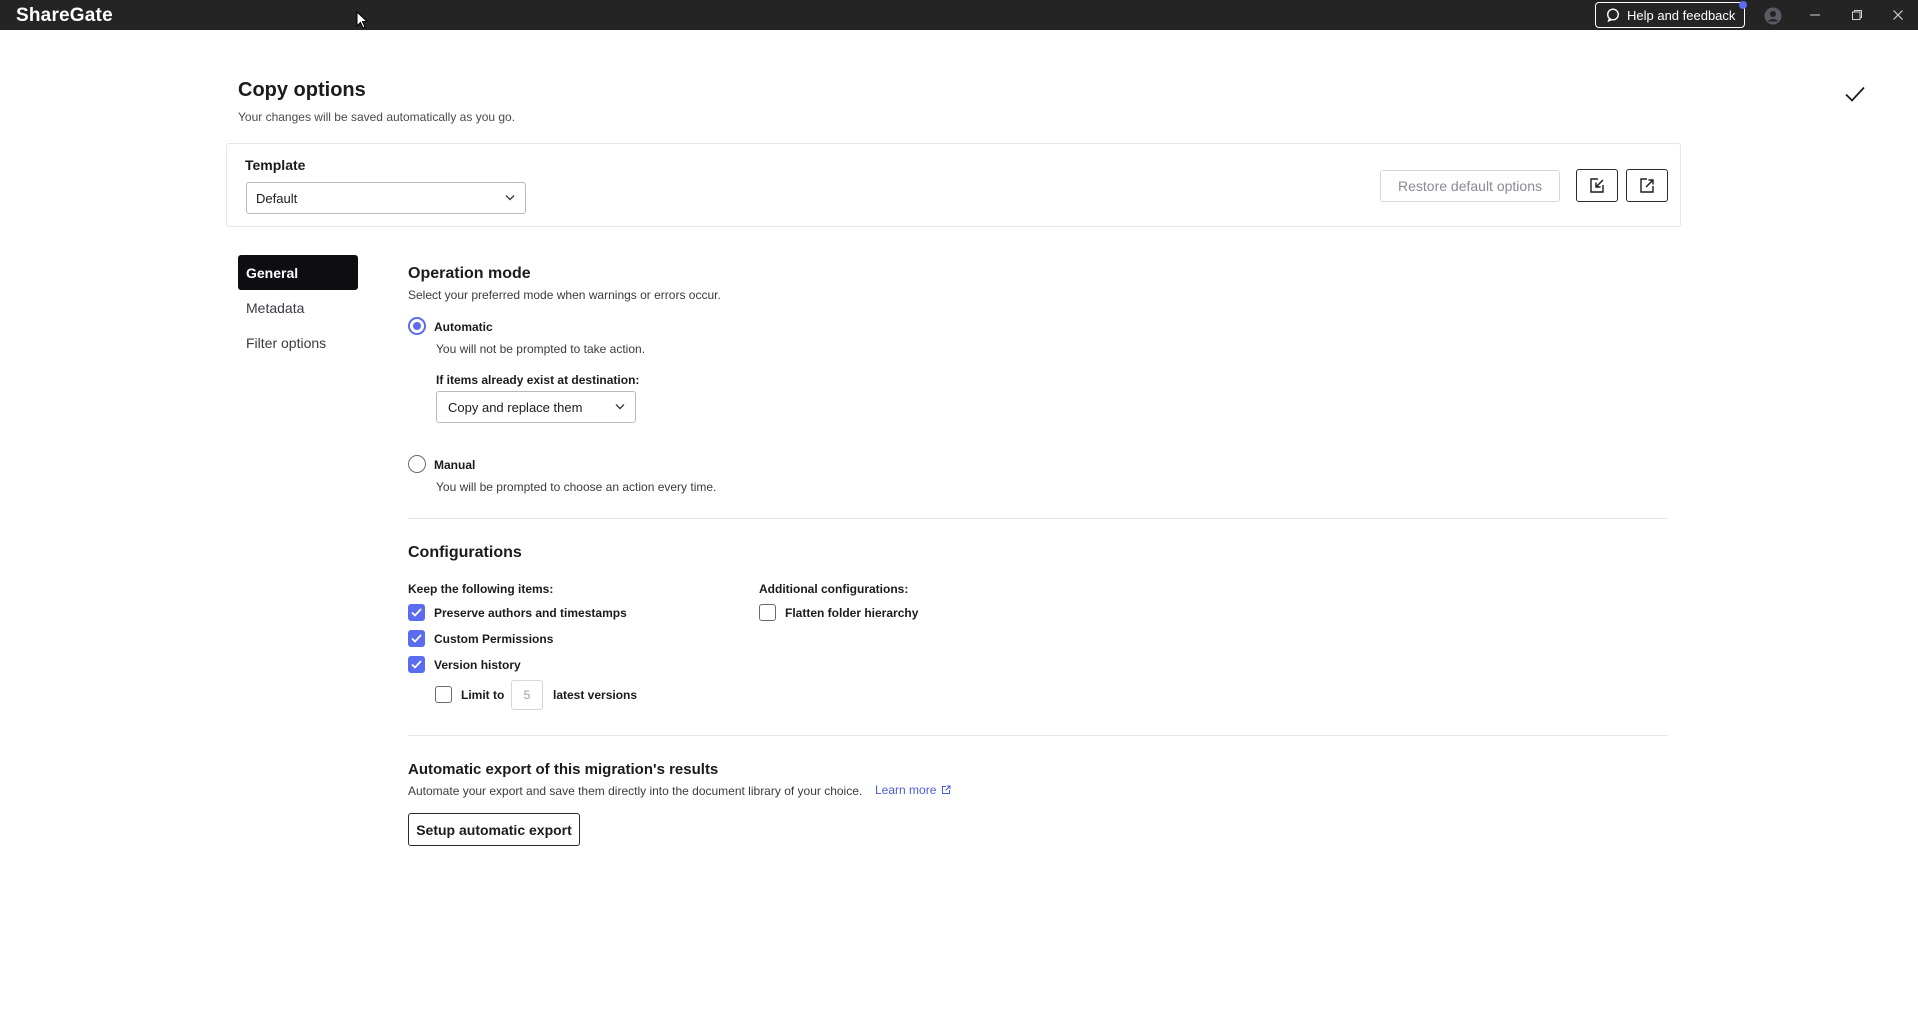 The height and width of the screenshot is (1032, 1918). Describe the element at coordinates (443, 694) in the screenshot. I see `limit-versions-checkbox` at that location.